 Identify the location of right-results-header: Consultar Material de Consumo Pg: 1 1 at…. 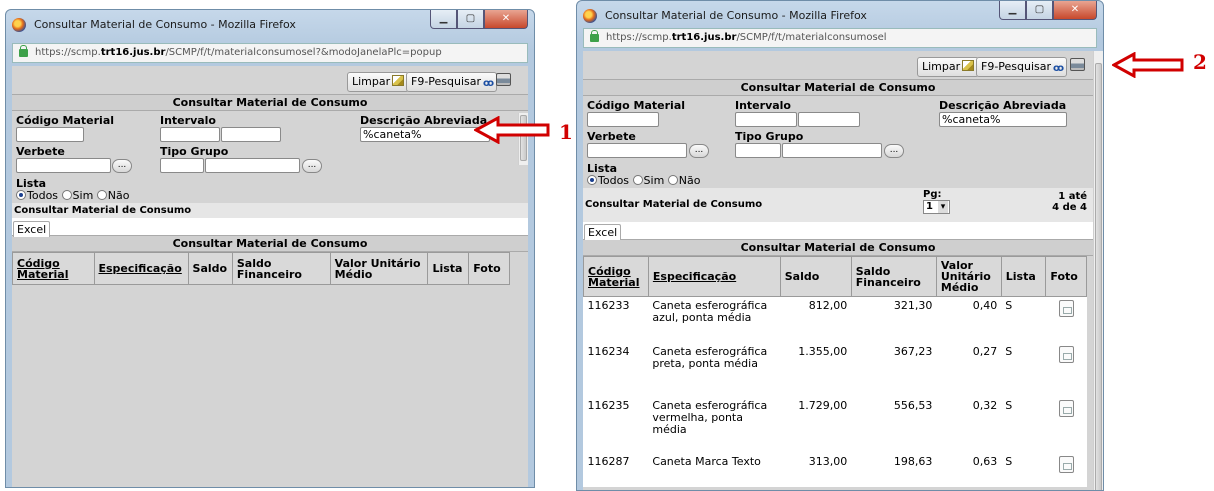
(838, 205).